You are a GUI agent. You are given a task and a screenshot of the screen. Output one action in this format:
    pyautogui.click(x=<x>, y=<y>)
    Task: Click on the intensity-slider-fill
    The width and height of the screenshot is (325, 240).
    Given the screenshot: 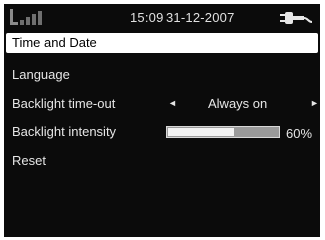 What is the action you would take?
    pyautogui.click(x=201, y=132)
    